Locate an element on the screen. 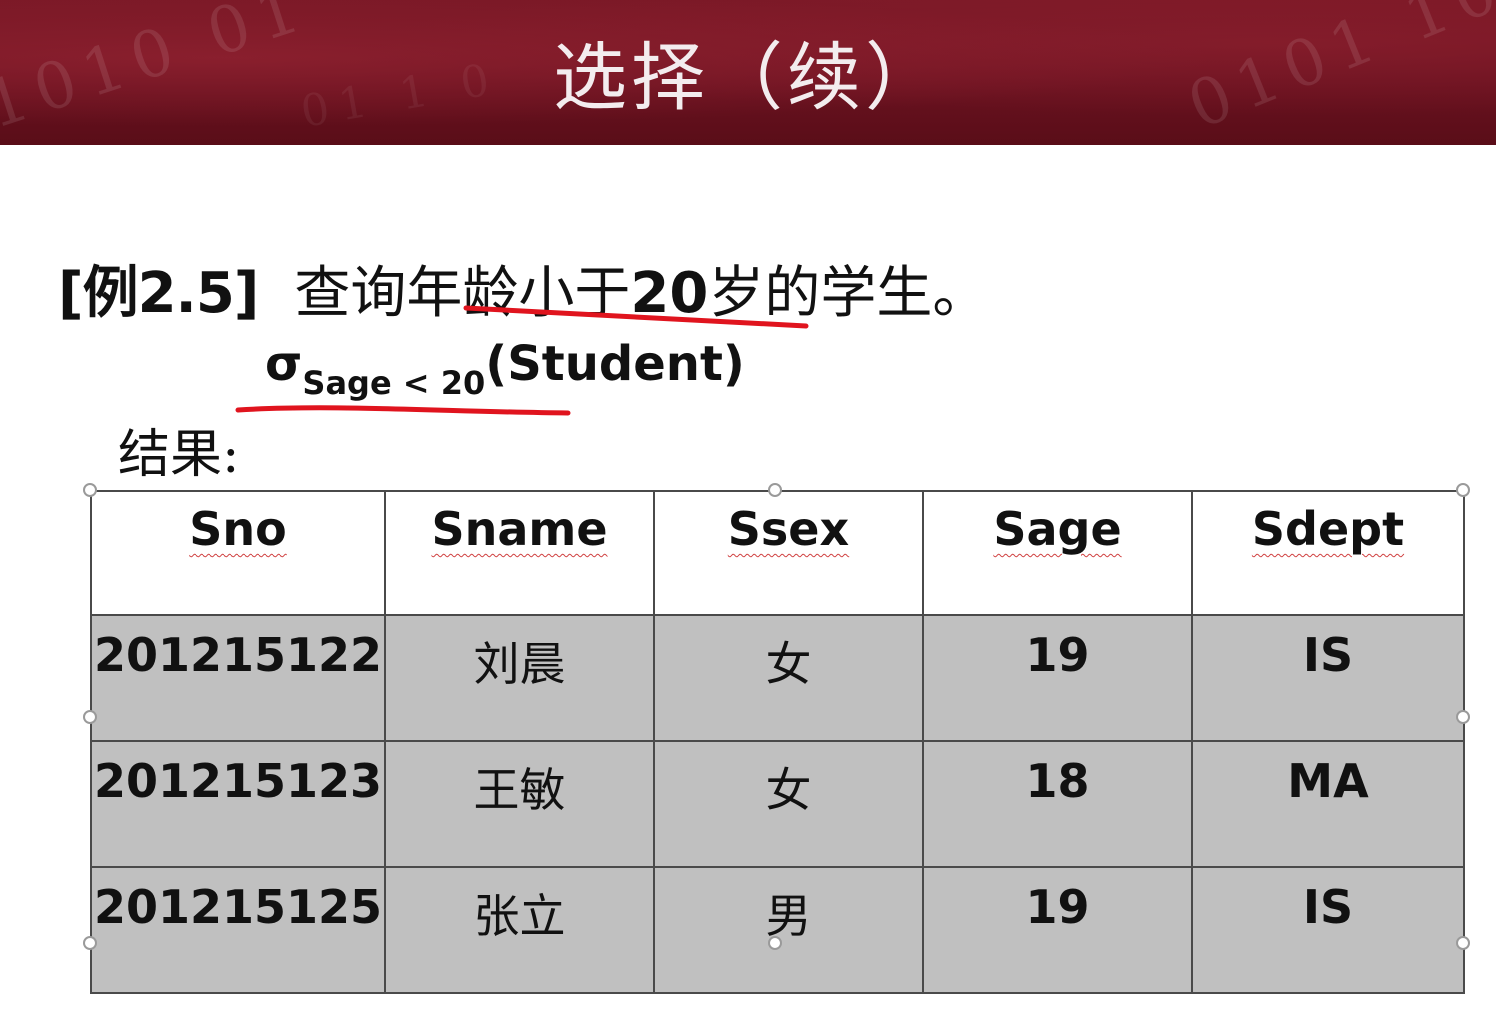 This screenshot has height=1016, width=1496. table-header-row: Sno Sname Ssex Sage Sdept is located at coordinates (777, 553).